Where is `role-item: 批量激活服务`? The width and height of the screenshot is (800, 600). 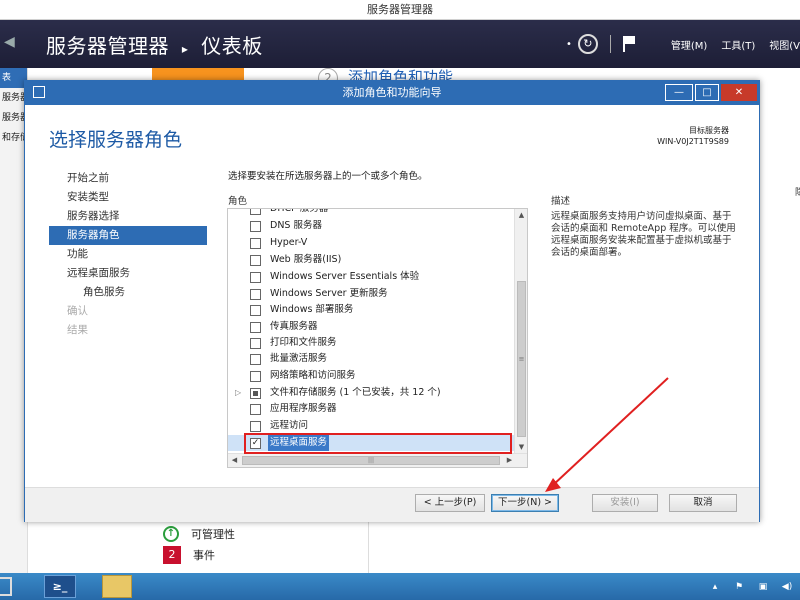 role-item: 批量激活服务 is located at coordinates (371, 359).